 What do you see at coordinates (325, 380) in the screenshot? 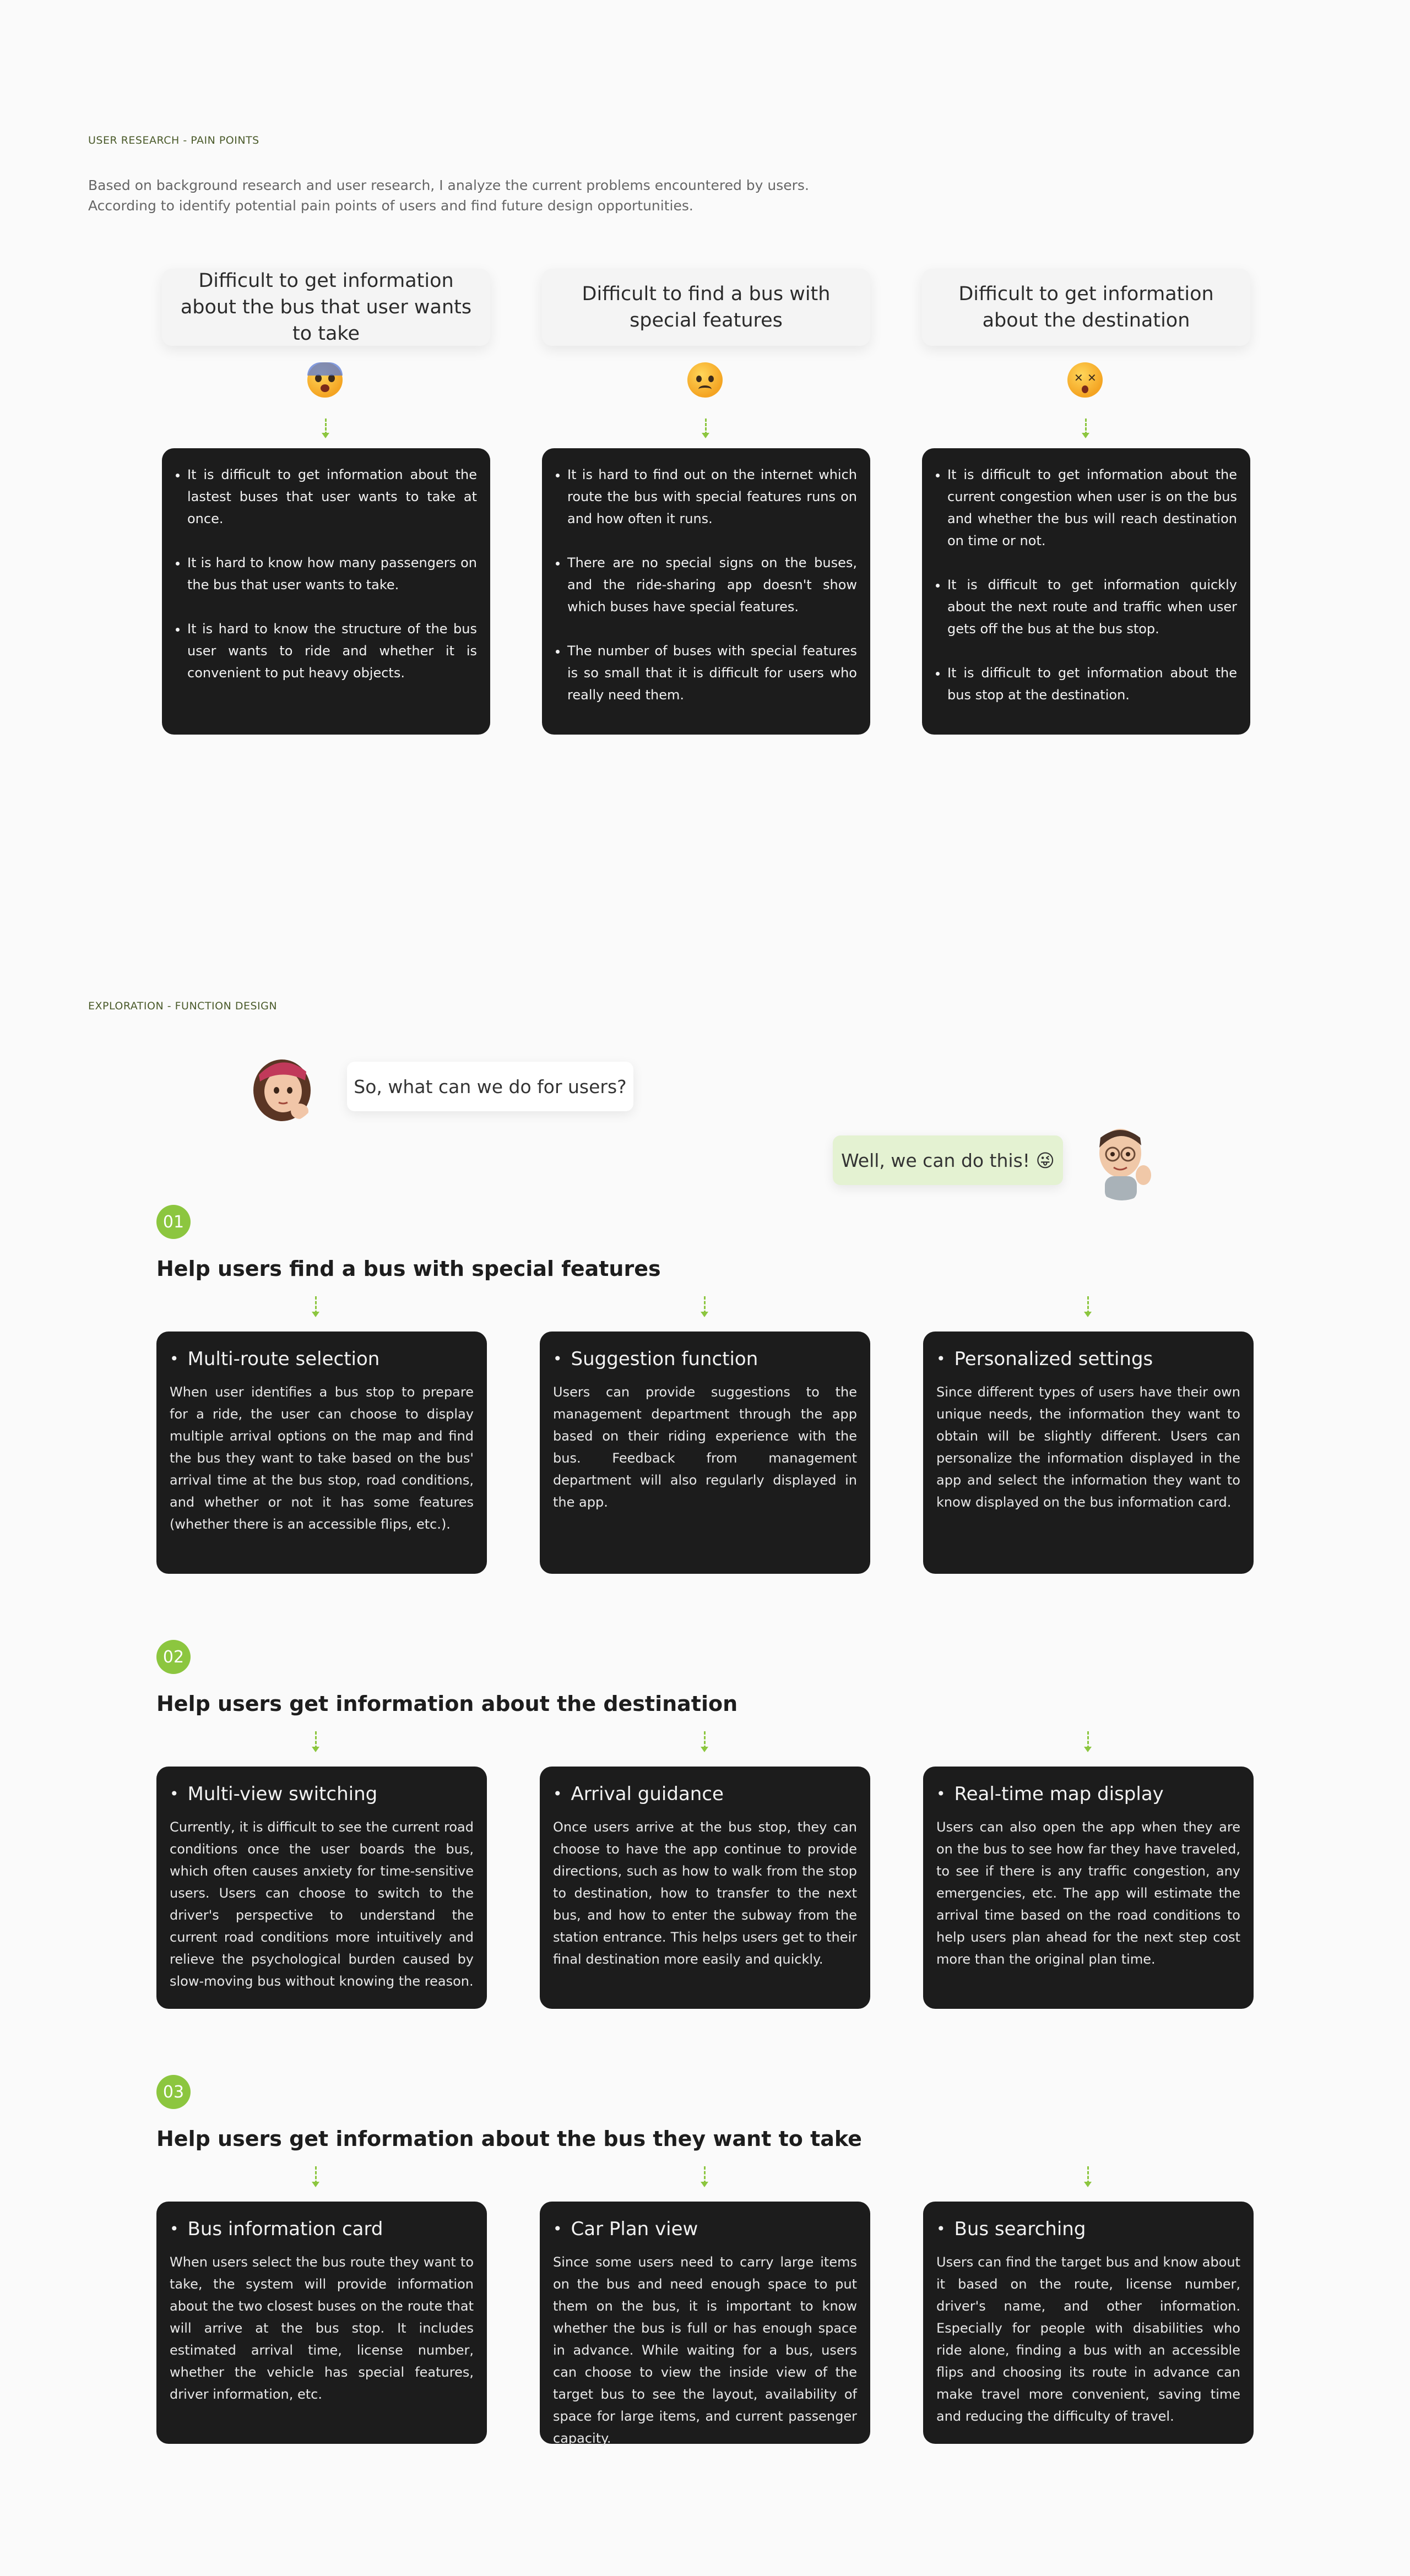
I see `fearful-face-icon` at bounding box center [325, 380].